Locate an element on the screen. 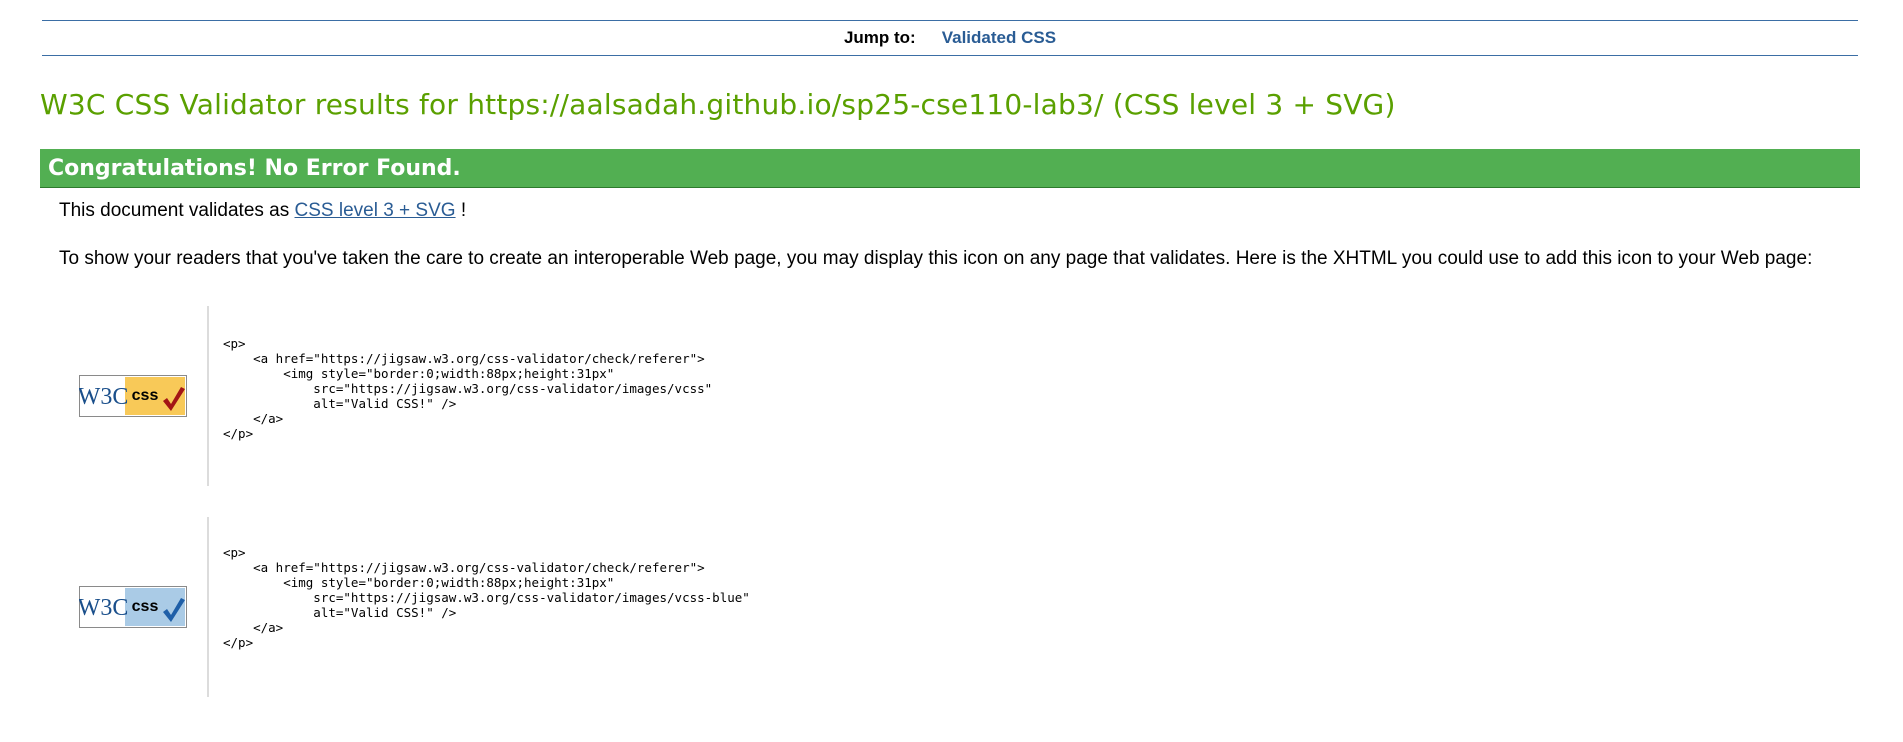  jump-label: Jump to: is located at coordinates (879, 37).